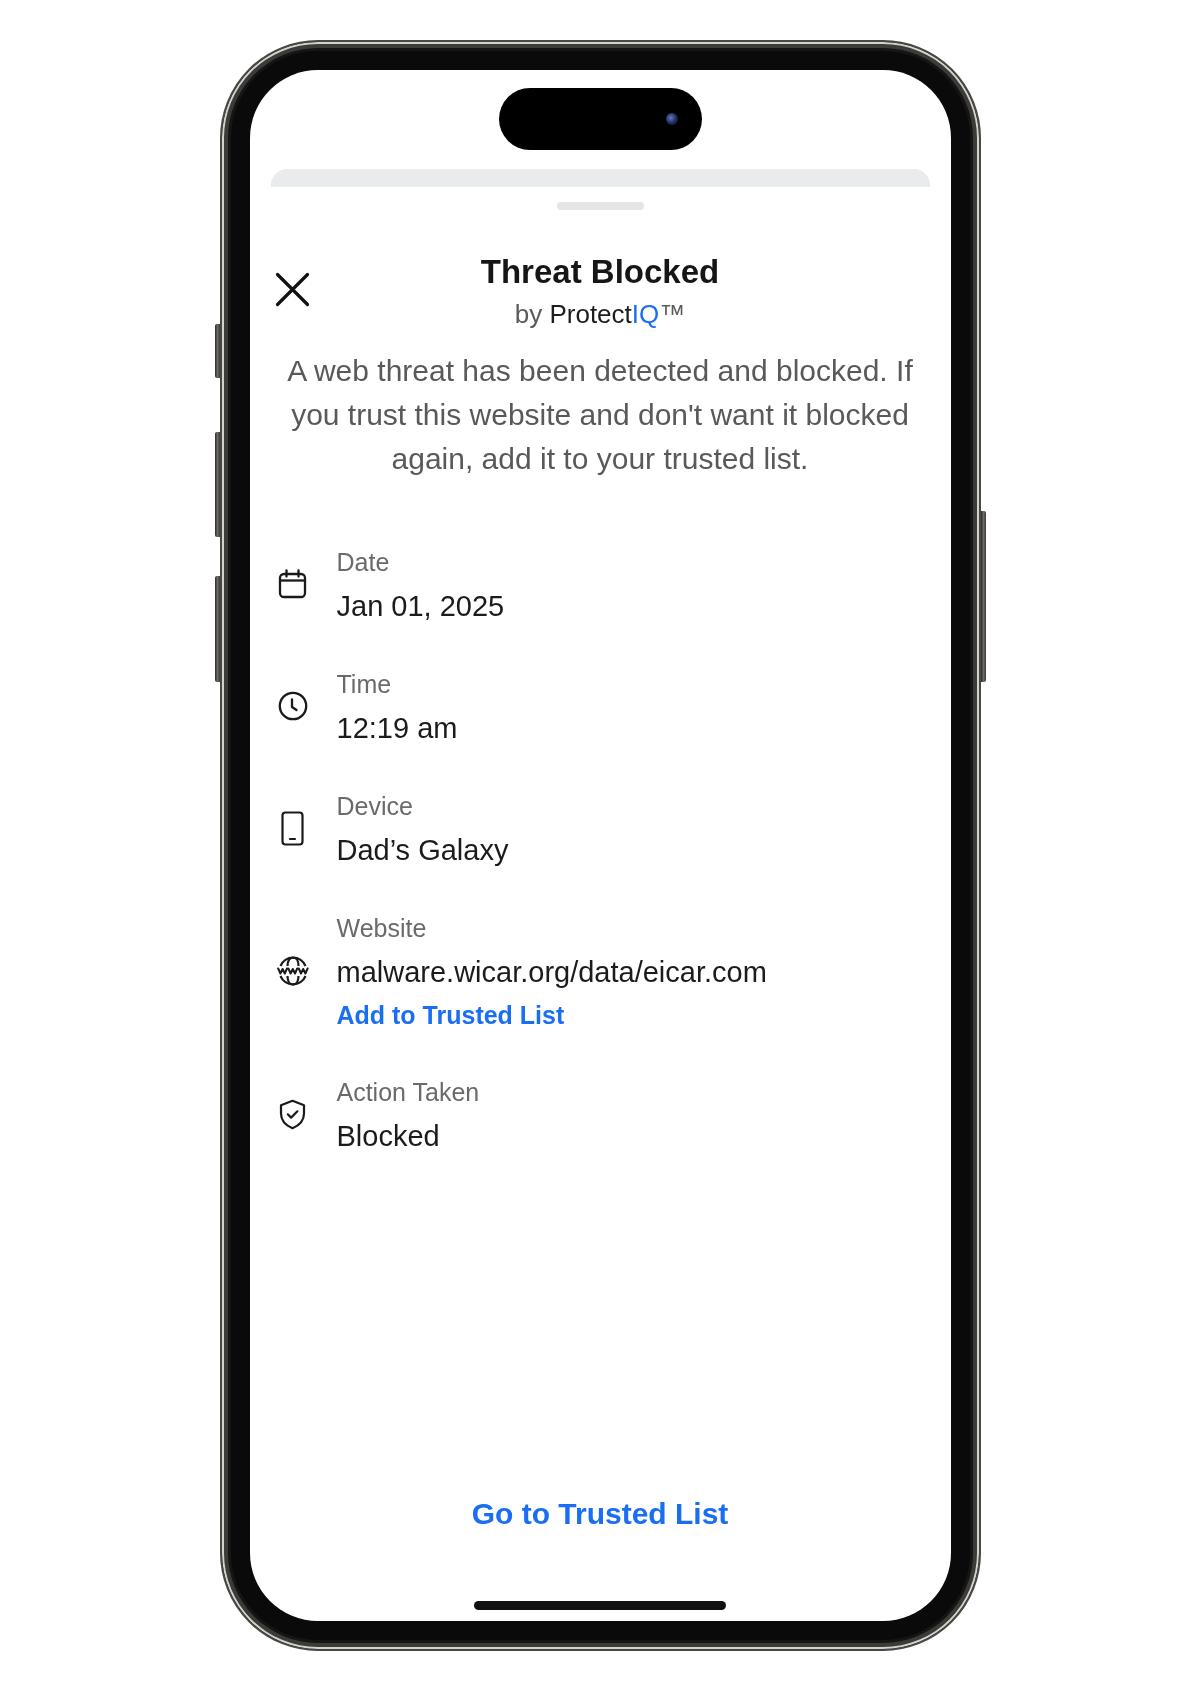  Describe the element at coordinates (671, 119) in the screenshot. I see `camera-lens-icon` at that location.